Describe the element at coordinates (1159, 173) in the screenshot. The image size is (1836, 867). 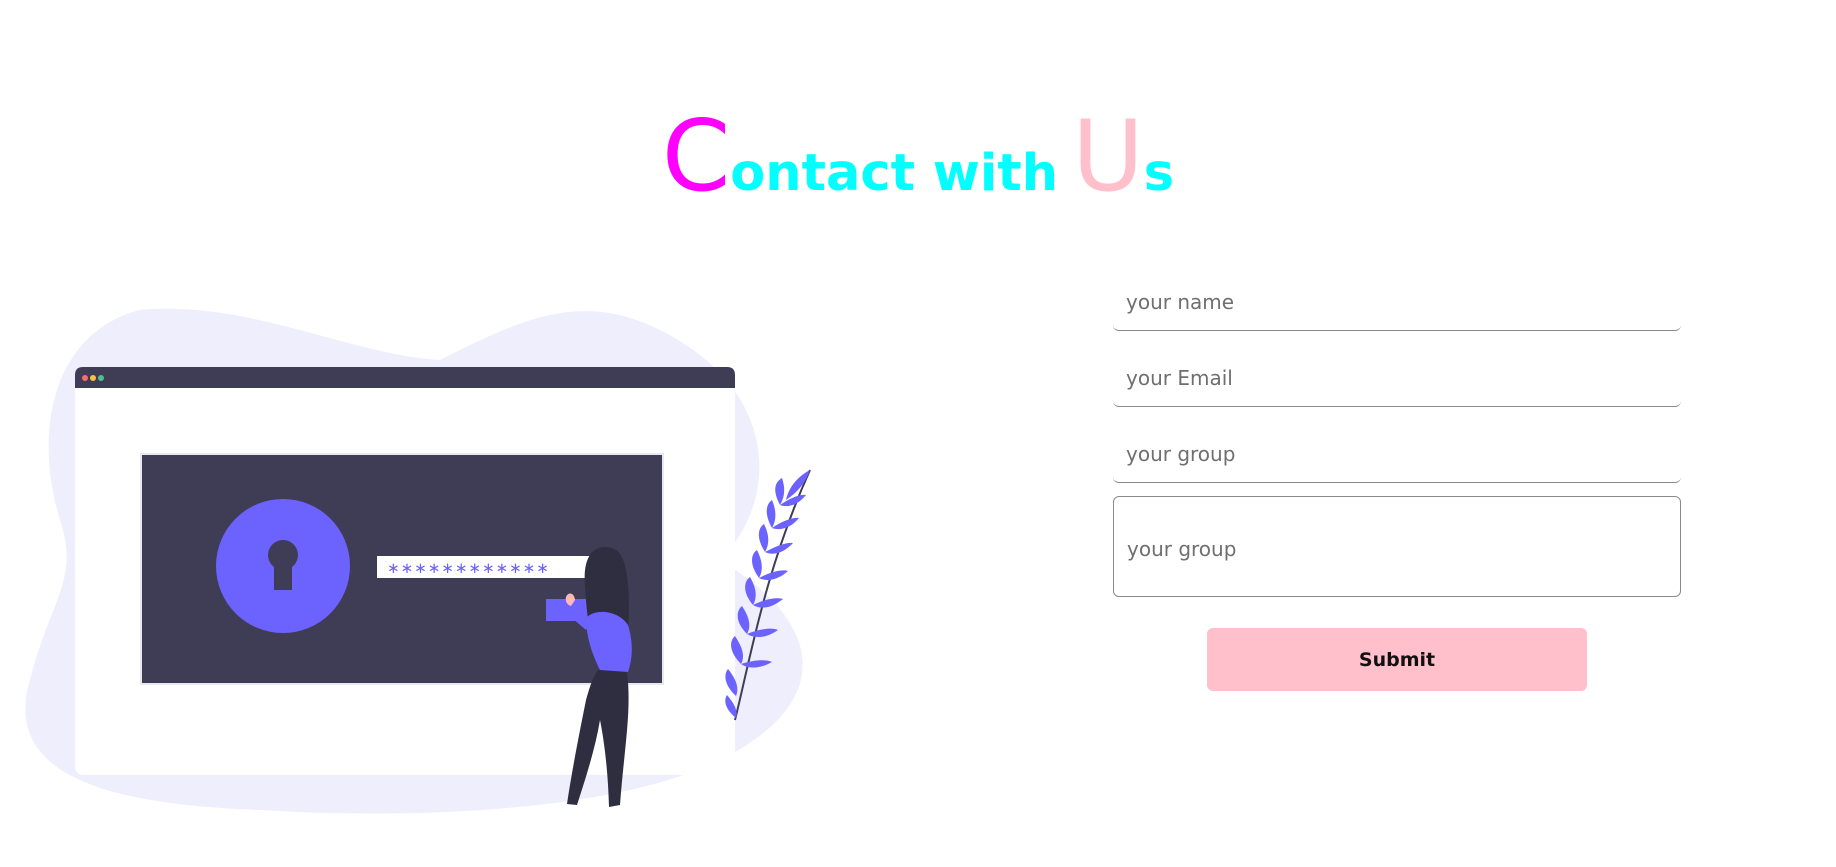
I see `title-text-s: s` at that location.